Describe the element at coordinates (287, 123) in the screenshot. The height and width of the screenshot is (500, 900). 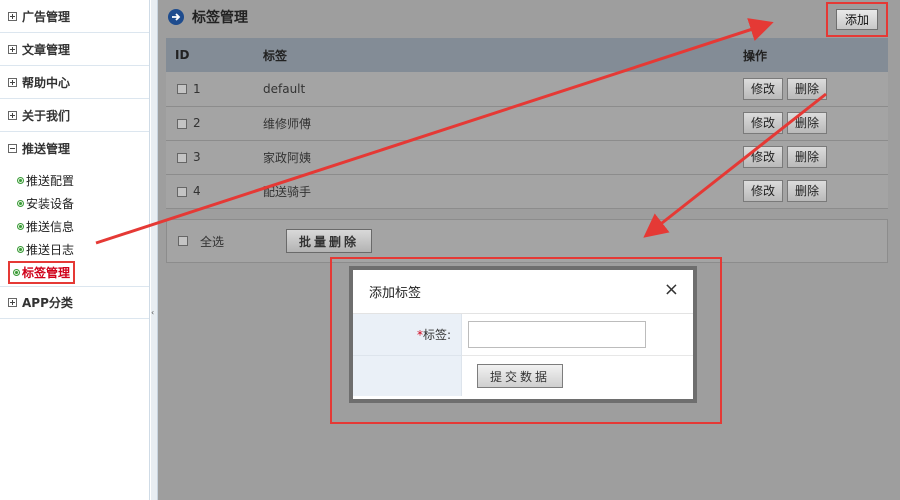
I see `row-tag: 维修师傅` at that location.